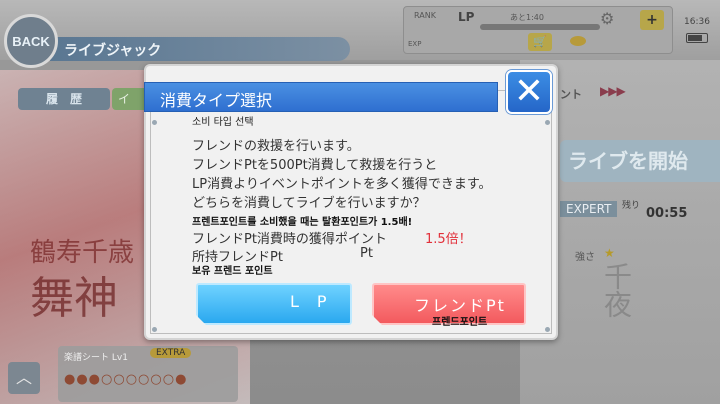  What do you see at coordinates (232, 271) in the screenshot?
I see `owned-friend-pt-translation: 보유 프렌드 포인트` at bounding box center [232, 271].